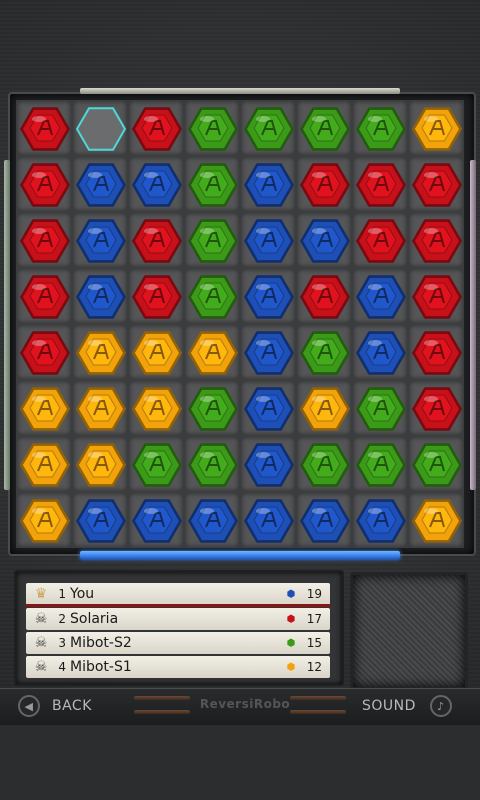  Describe the element at coordinates (291, 594) in the screenshot. I see `gem-color-icon: ⬢` at that location.